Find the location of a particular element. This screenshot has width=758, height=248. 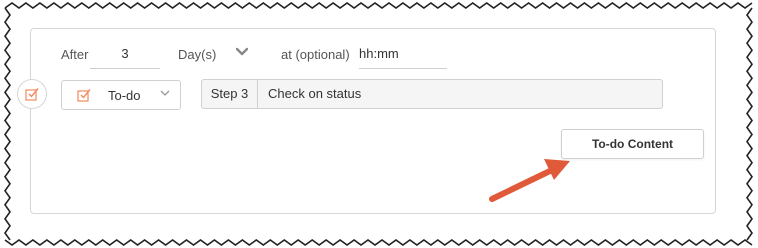

task-type-value: To-do is located at coordinates (124, 95).